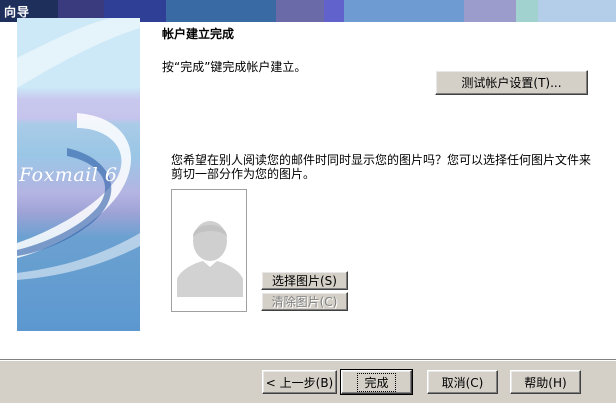  I want to click on avatar-preview, so click(209, 250).